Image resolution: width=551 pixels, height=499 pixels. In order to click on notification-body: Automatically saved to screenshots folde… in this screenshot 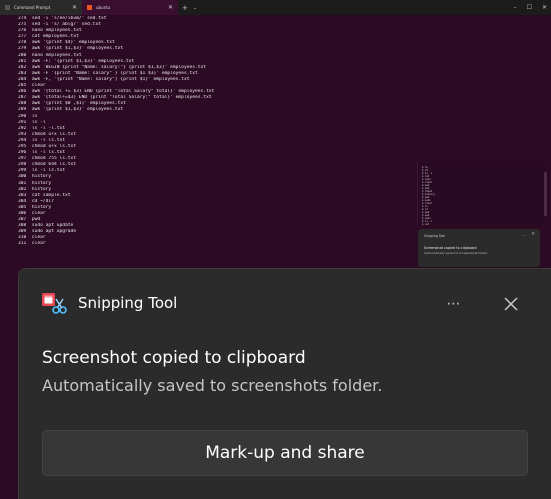, I will do `click(212, 385)`.